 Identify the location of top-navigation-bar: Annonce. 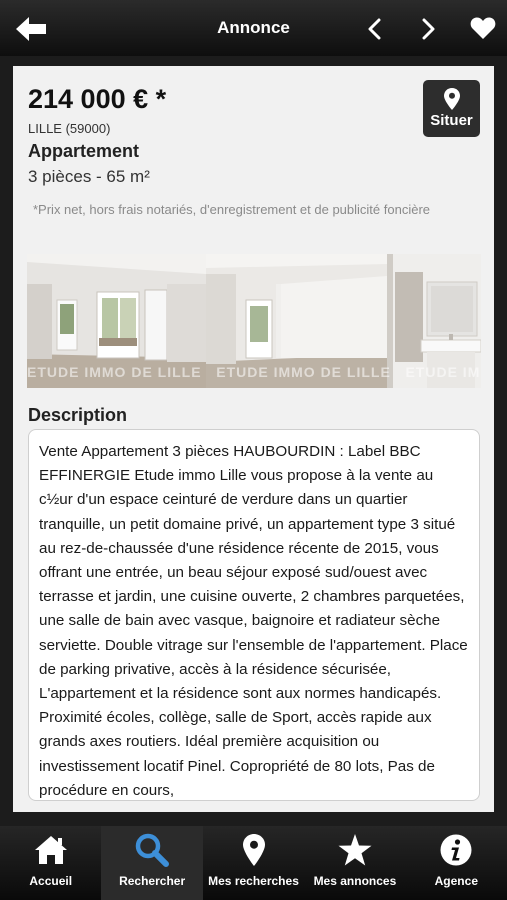
(253, 28).